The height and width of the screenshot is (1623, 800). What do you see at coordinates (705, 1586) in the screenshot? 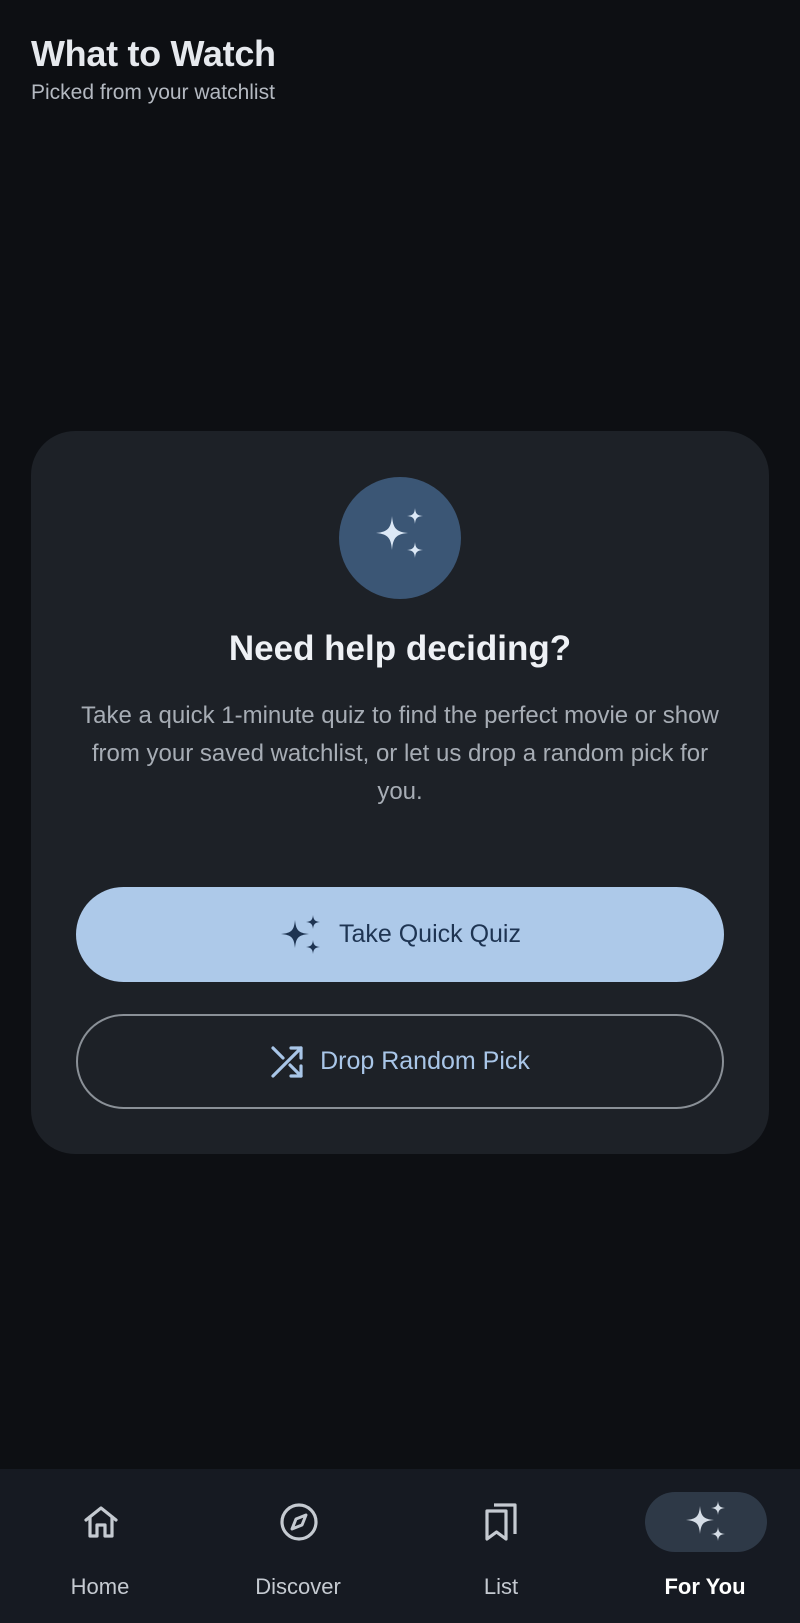
I see `nav-label-for-you: For You` at bounding box center [705, 1586].